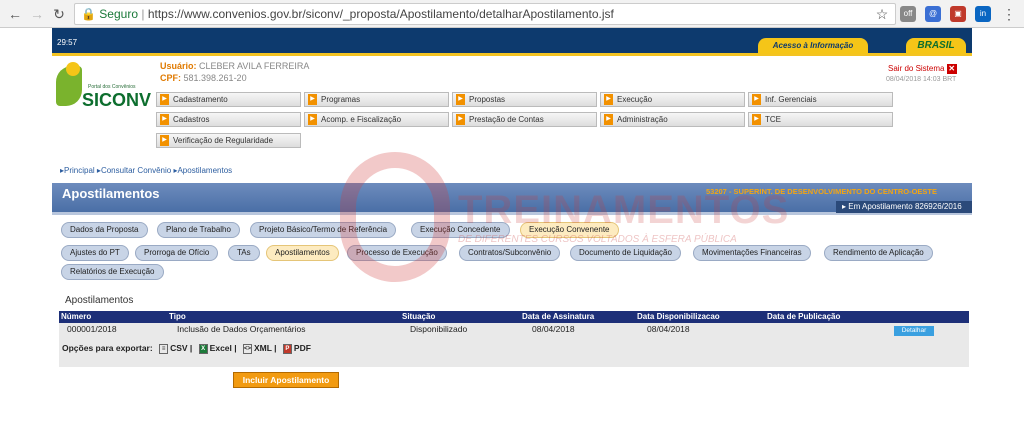 This screenshot has width=1024, height=443. What do you see at coordinates (88, 14) in the screenshot?
I see `lock-icon: 🔒` at bounding box center [88, 14].